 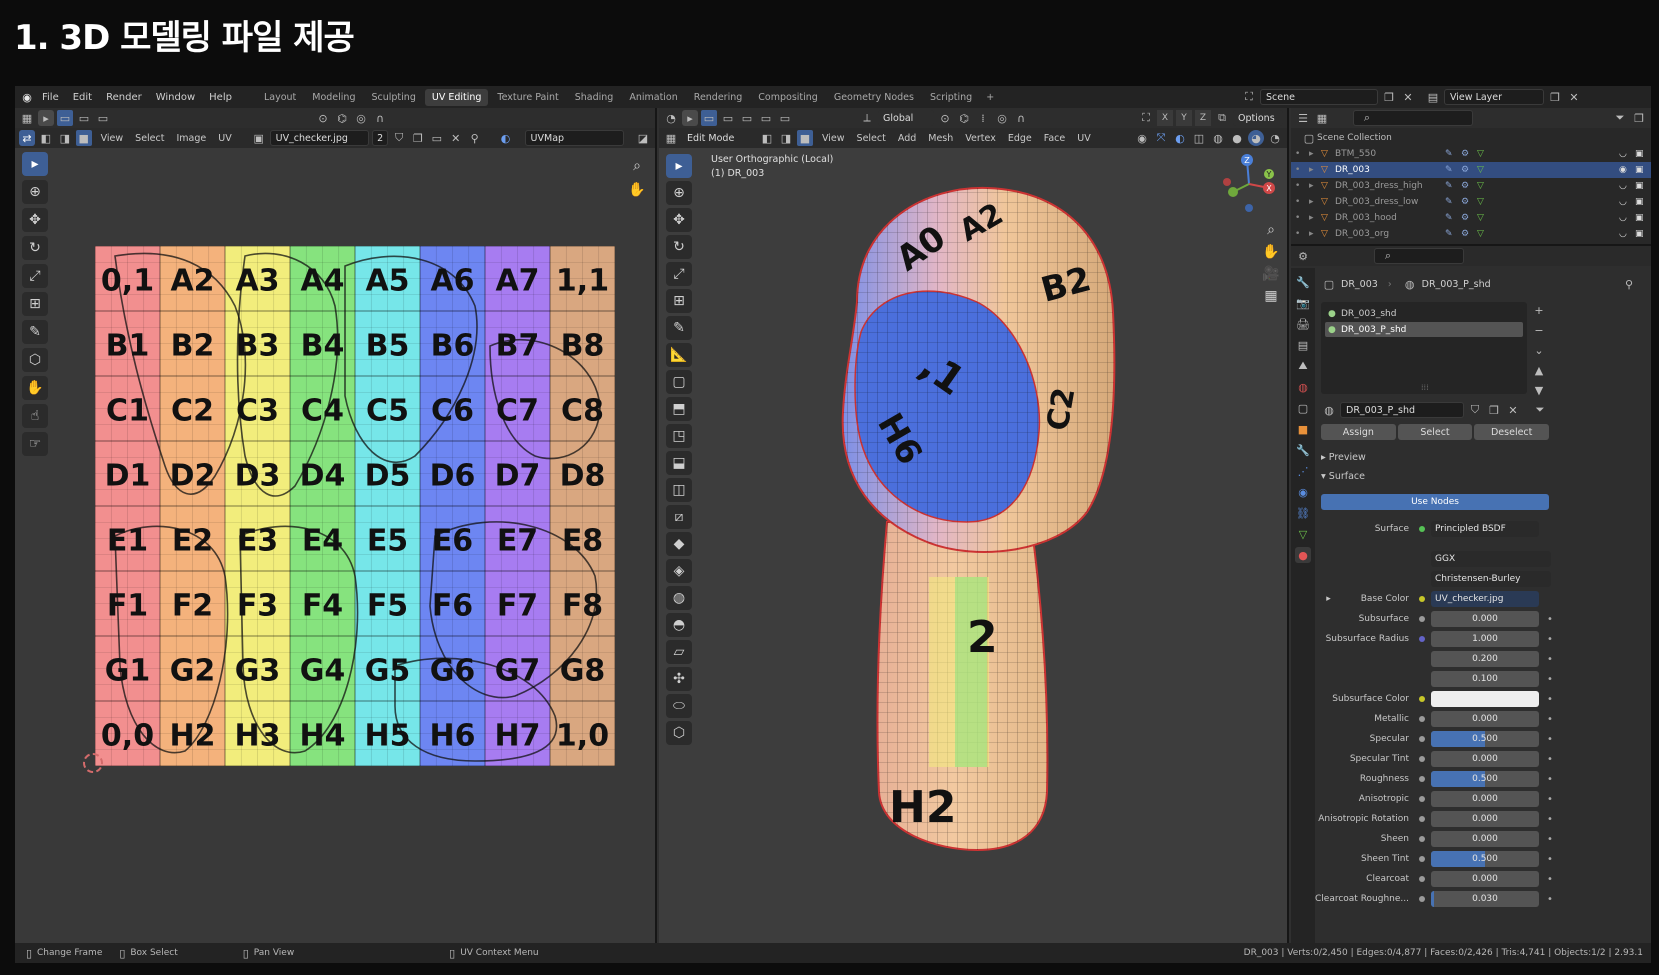 I want to click on extrude-tool-icon: ⬒, so click(x=679, y=409).